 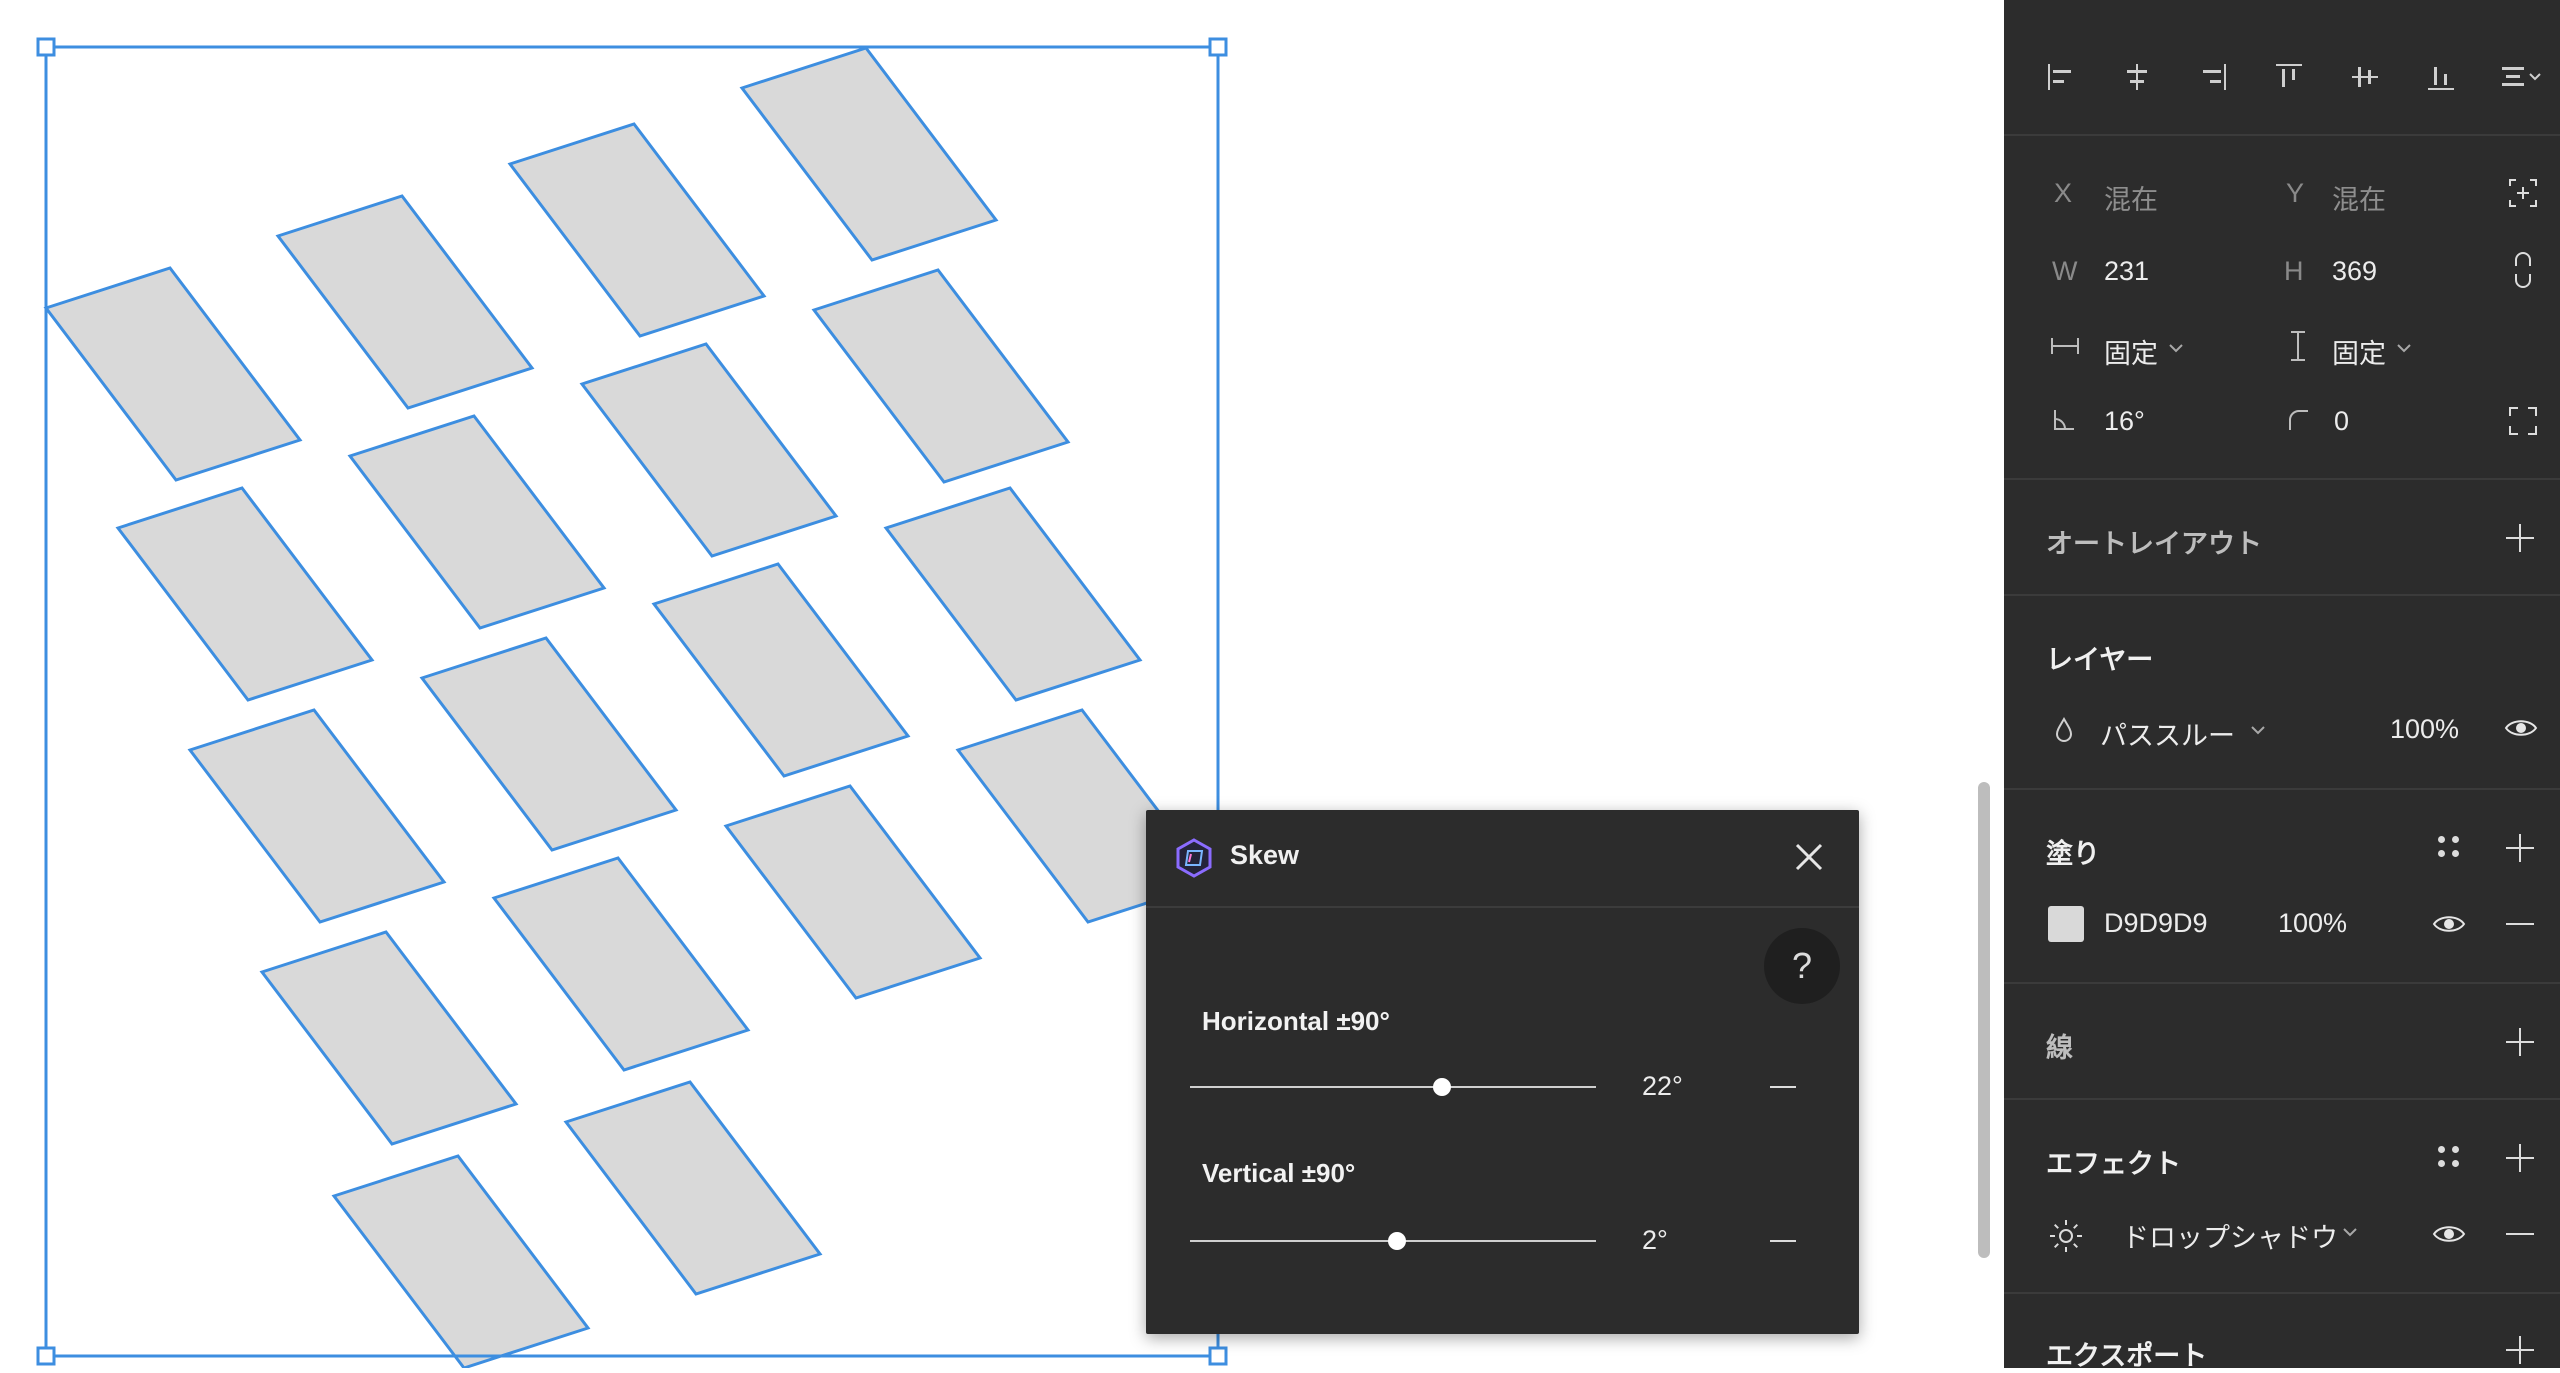 I want to click on effect-settings-icon, so click(x=2066, y=1236).